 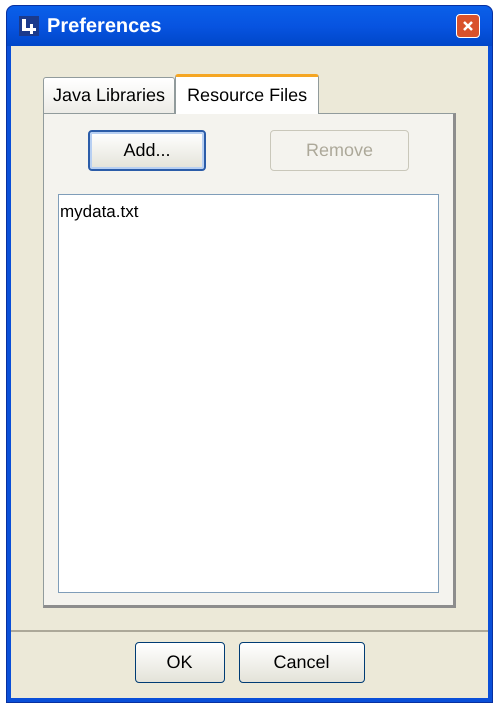 What do you see at coordinates (179, 662) in the screenshot?
I see `ok-button: OK` at bounding box center [179, 662].